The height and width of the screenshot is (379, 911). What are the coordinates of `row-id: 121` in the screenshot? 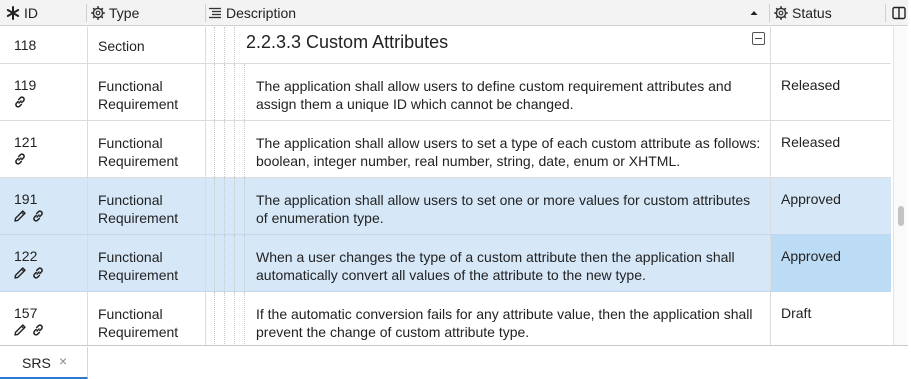 It's located at (26, 142).